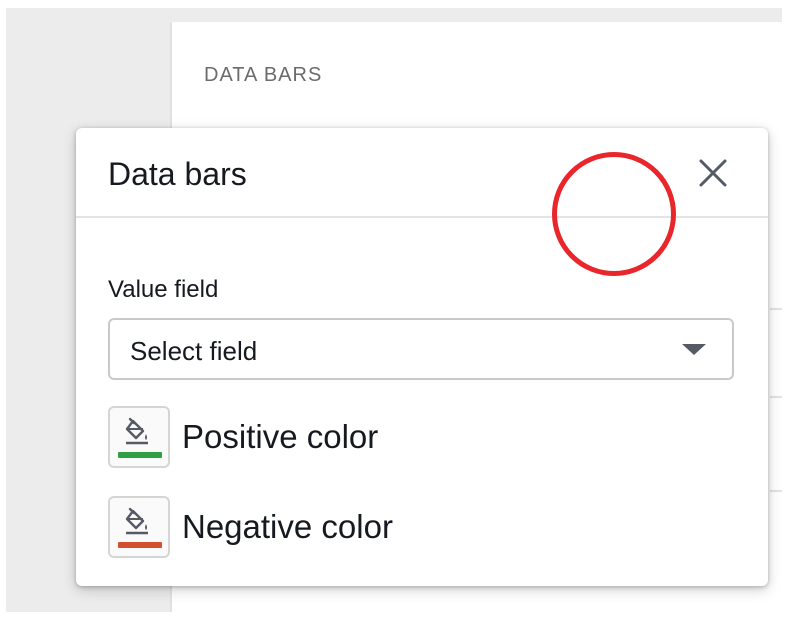 The width and height of the screenshot is (788, 618). Describe the element at coordinates (140, 545) in the screenshot. I see `negative-color-bar` at that location.